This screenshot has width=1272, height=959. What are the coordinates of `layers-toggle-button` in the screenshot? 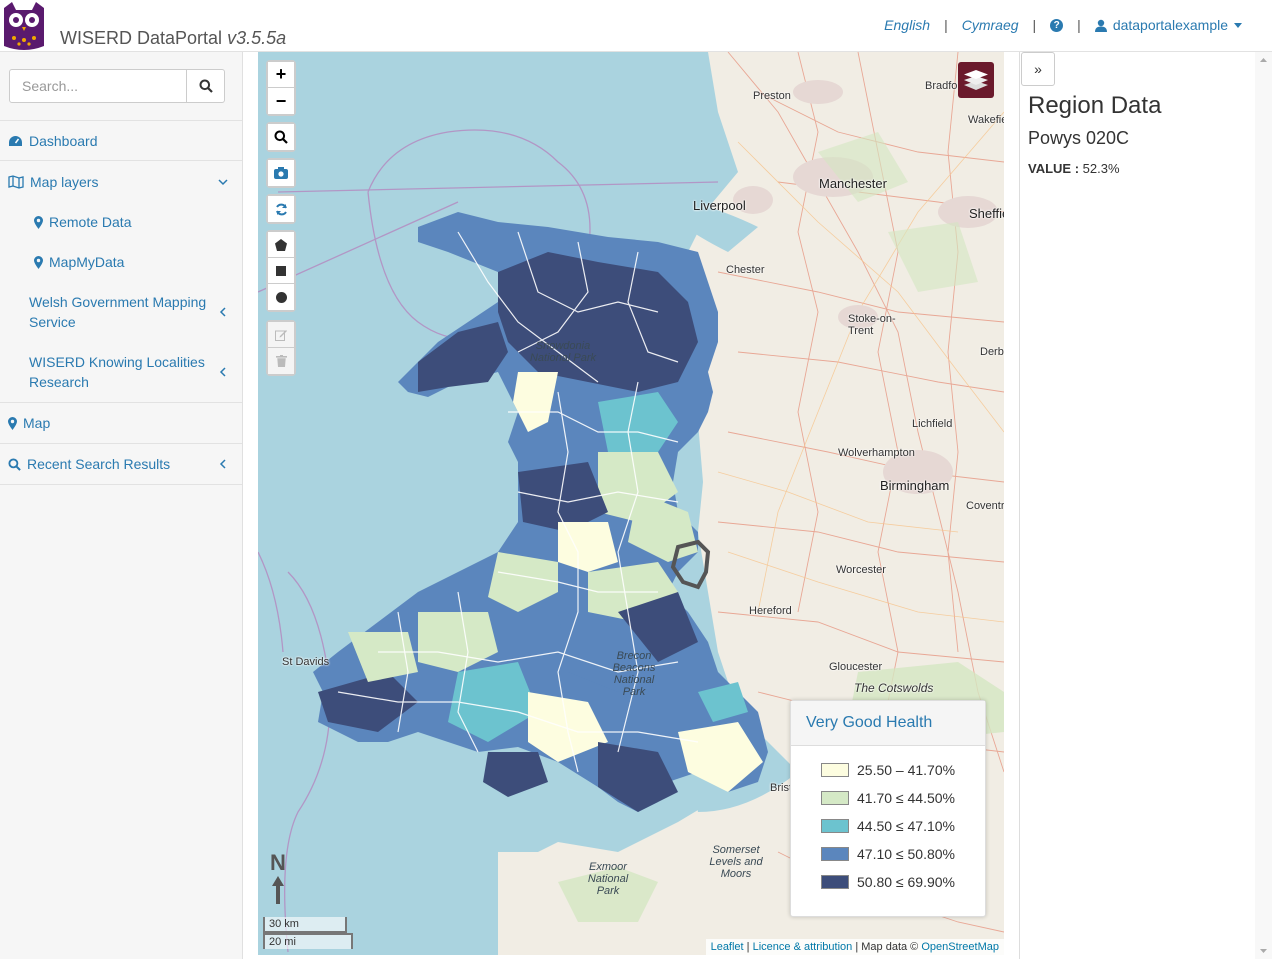 It's located at (976, 80).